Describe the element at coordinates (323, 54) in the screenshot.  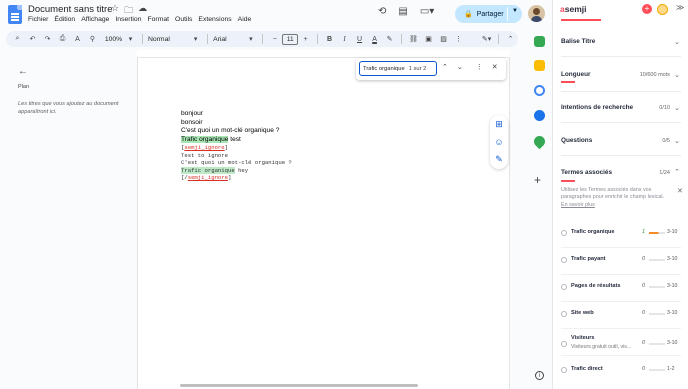
I see `horizontal-ruler` at that location.